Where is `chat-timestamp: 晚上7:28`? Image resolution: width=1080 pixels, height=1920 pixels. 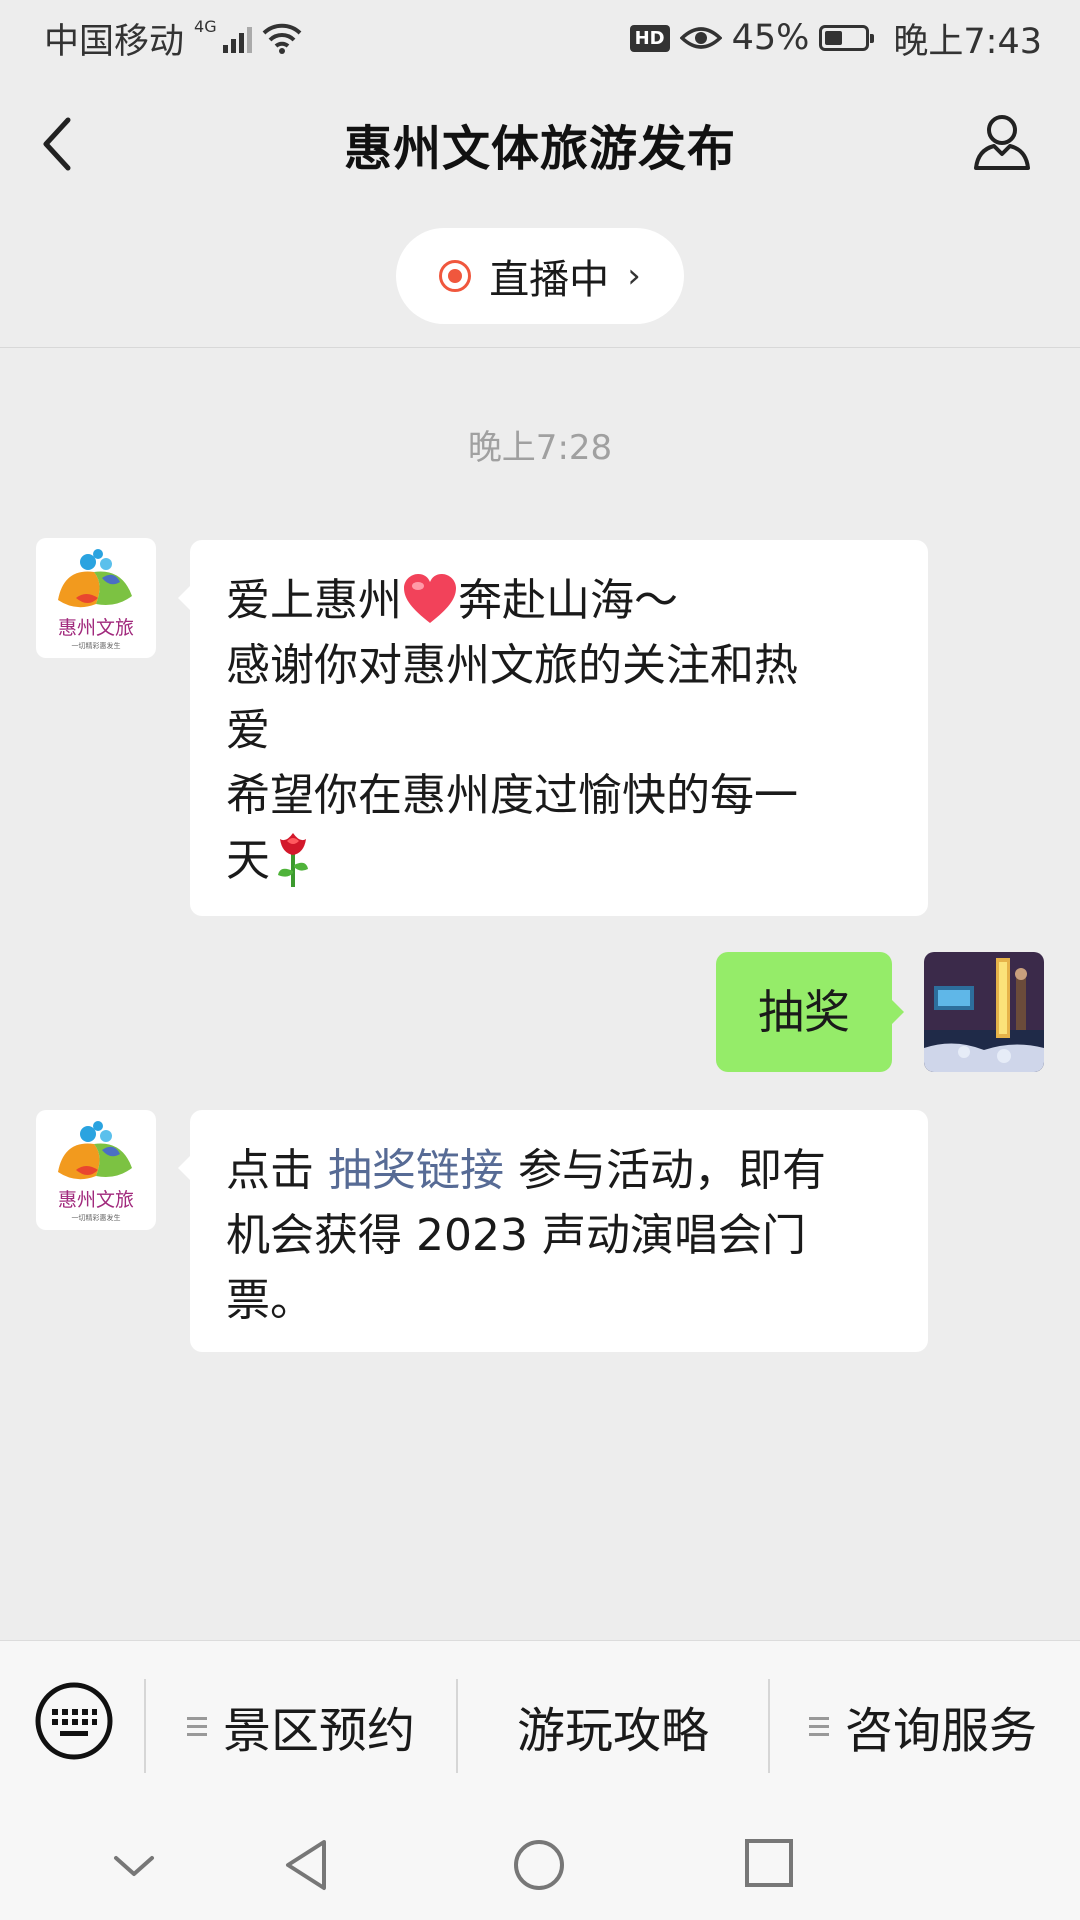
chat-timestamp: 晚上7:28 is located at coordinates (540, 448).